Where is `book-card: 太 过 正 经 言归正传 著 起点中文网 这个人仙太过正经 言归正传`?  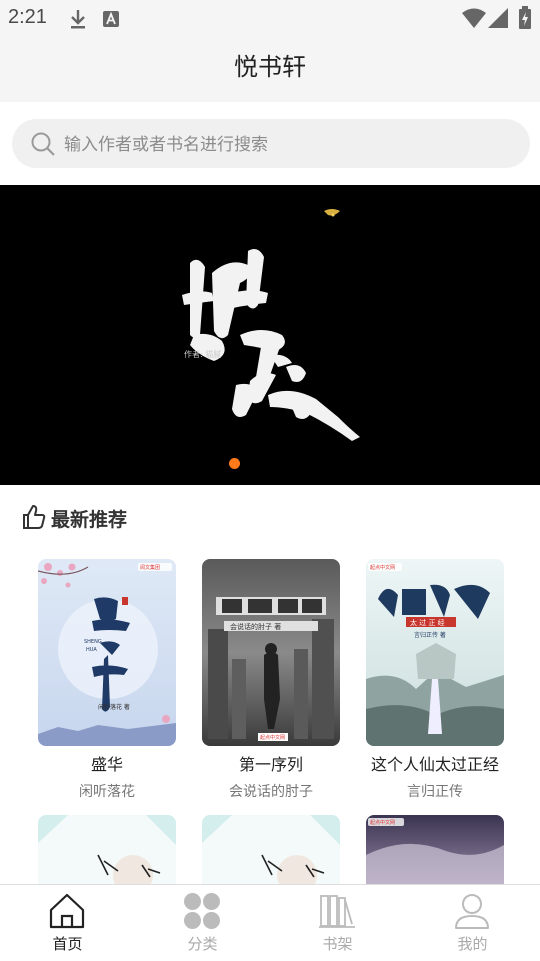
book-card: 太 过 正 经 言归正传 著 起点中文网 这个人仙太过正经 言归正传 is located at coordinates (435, 679).